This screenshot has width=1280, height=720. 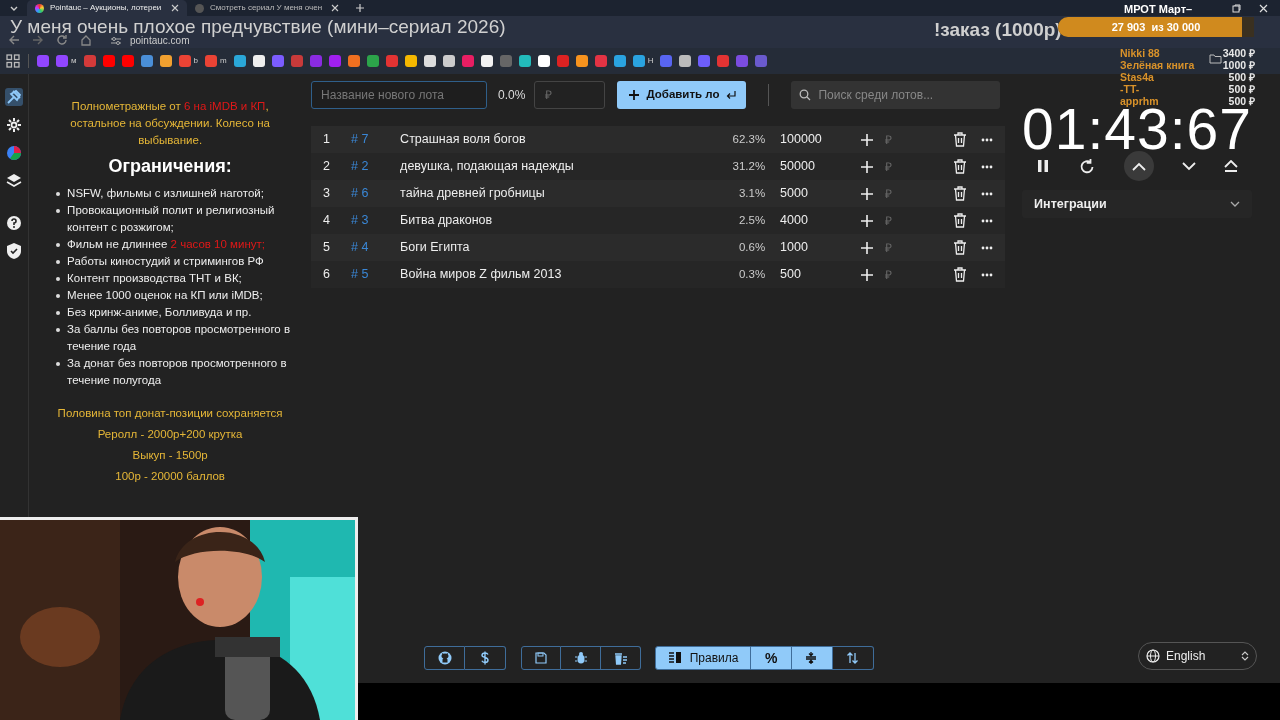 I want to click on lot-row: 4 # 3 Битва драконов 2.5% 4000 ₽, so click(x=658, y=220).